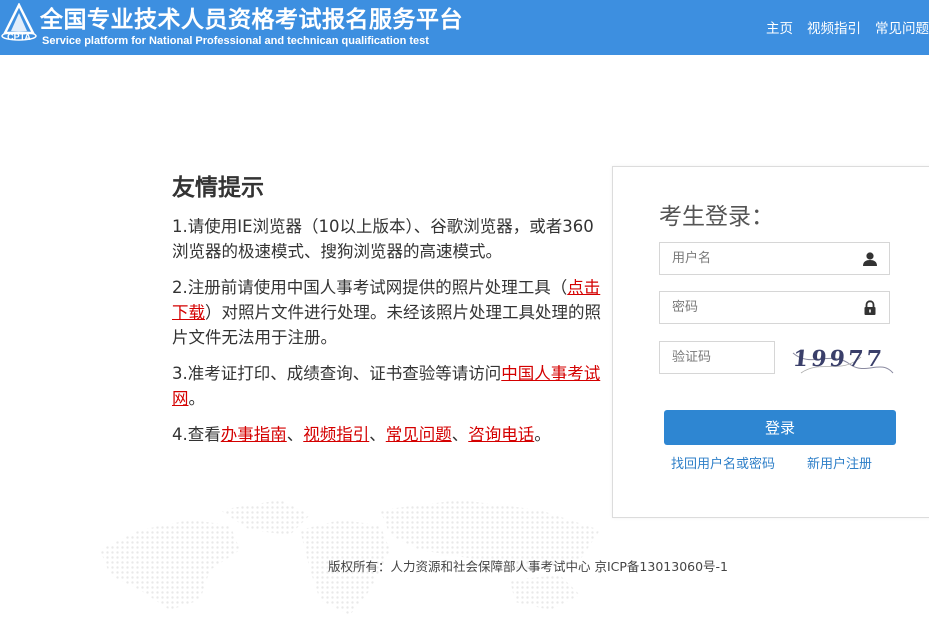 The height and width of the screenshot is (619, 929). I want to click on captcha-text: 19977, so click(839, 359).